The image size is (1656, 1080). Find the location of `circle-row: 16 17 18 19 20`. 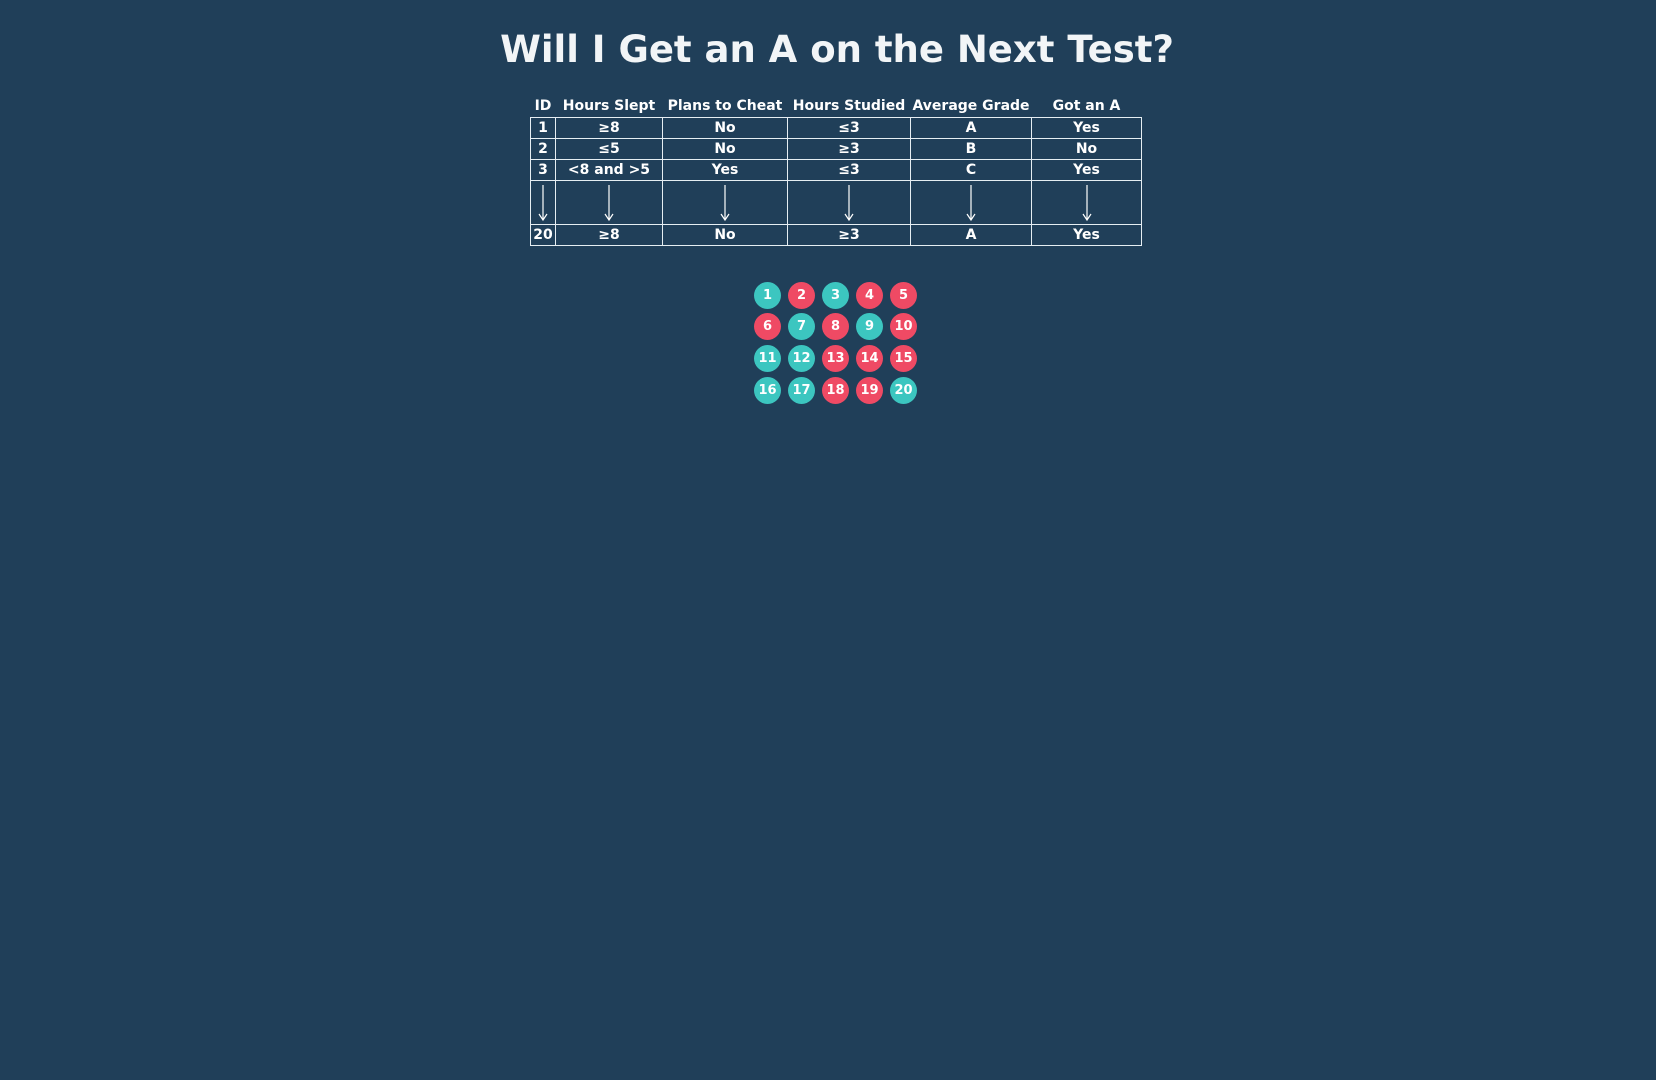

circle-row: 16 17 18 19 20 is located at coordinates (839, 390).